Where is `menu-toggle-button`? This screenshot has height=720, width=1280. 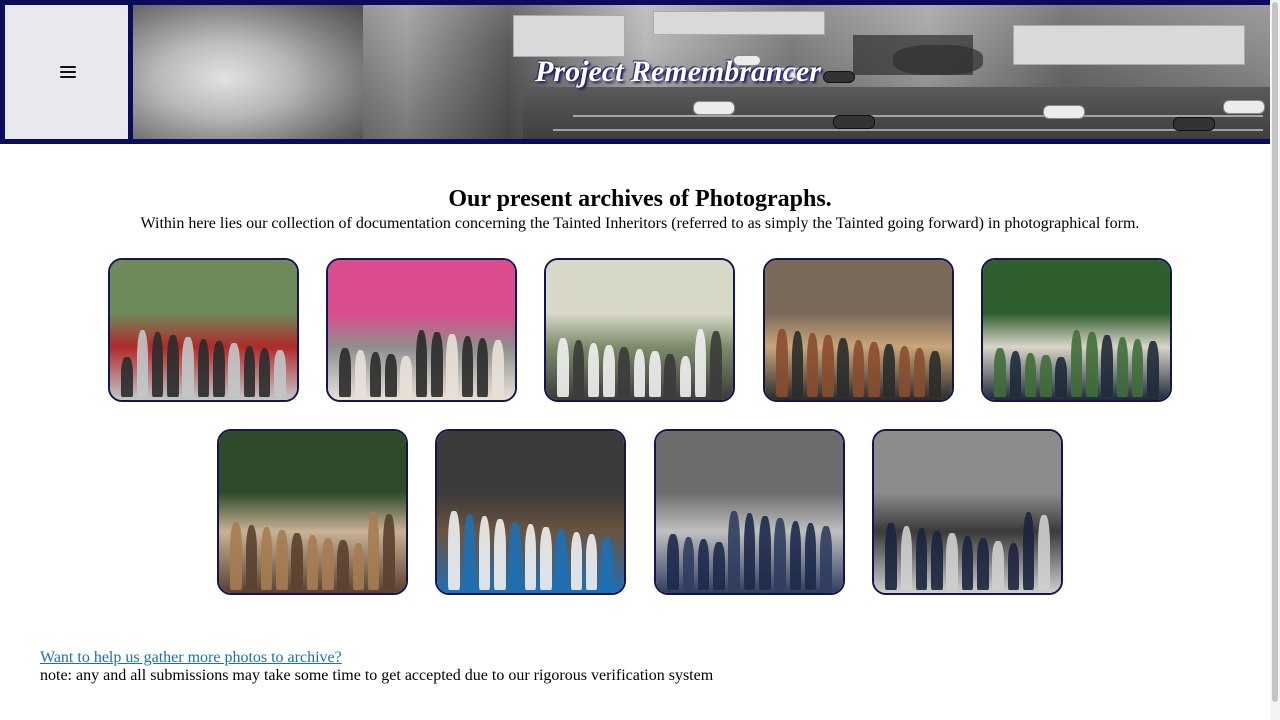 menu-toggle-button is located at coordinates (66, 72).